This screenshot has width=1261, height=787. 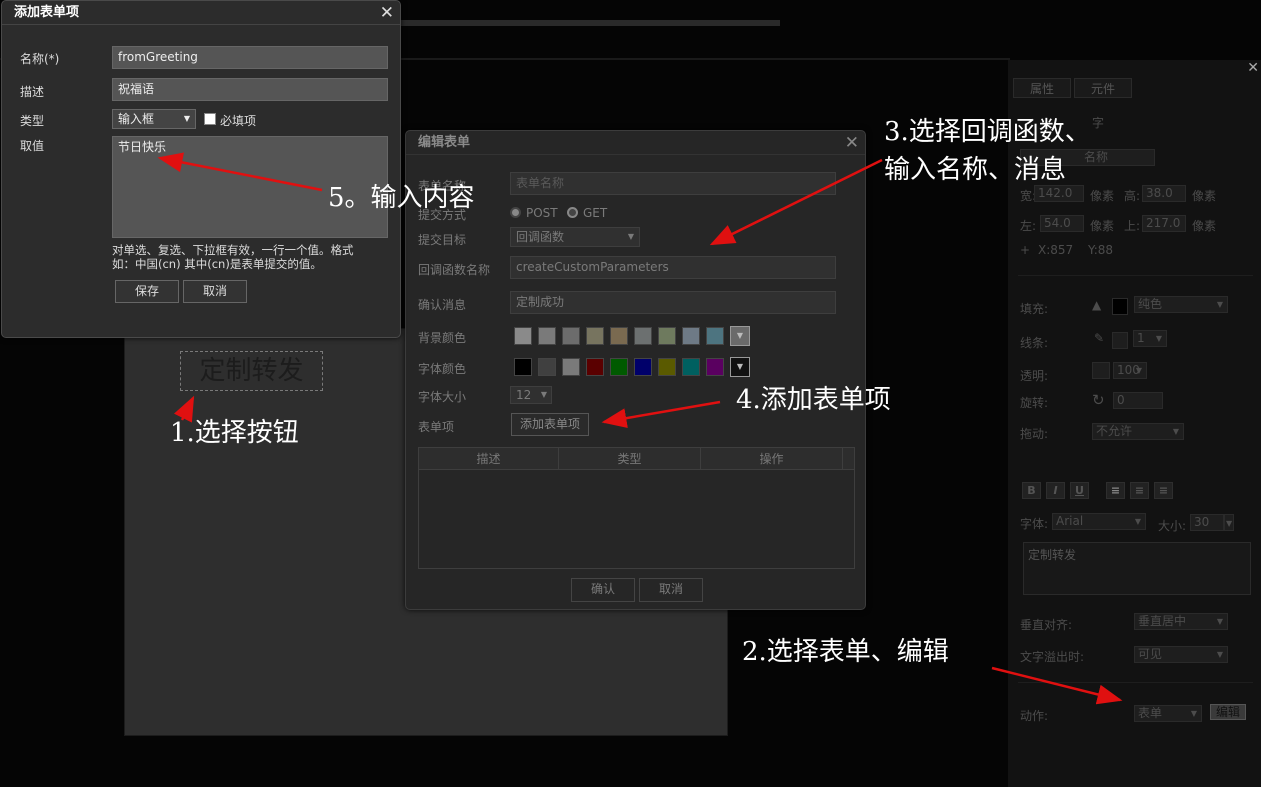 I want to click on annotation-step5: 5。输入内容, so click(x=401, y=198).